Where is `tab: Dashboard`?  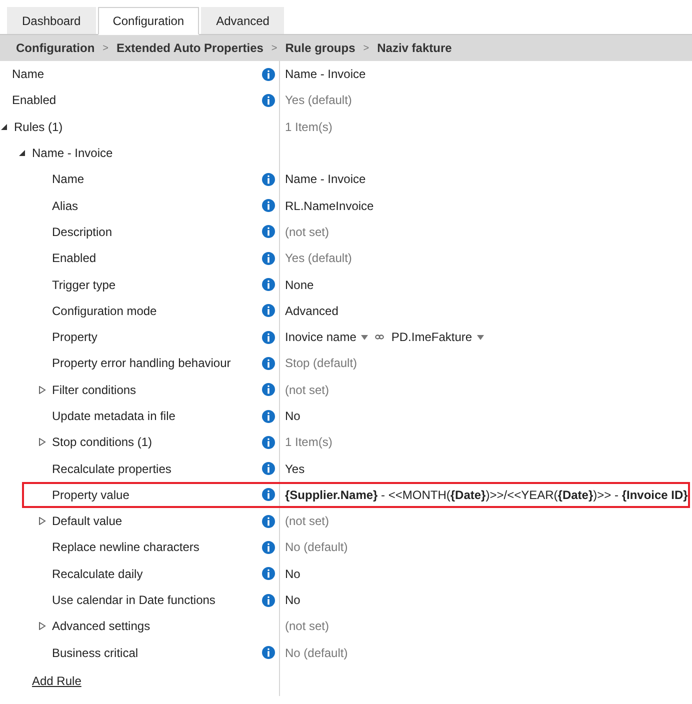 tab: Dashboard is located at coordinates (51, 20).